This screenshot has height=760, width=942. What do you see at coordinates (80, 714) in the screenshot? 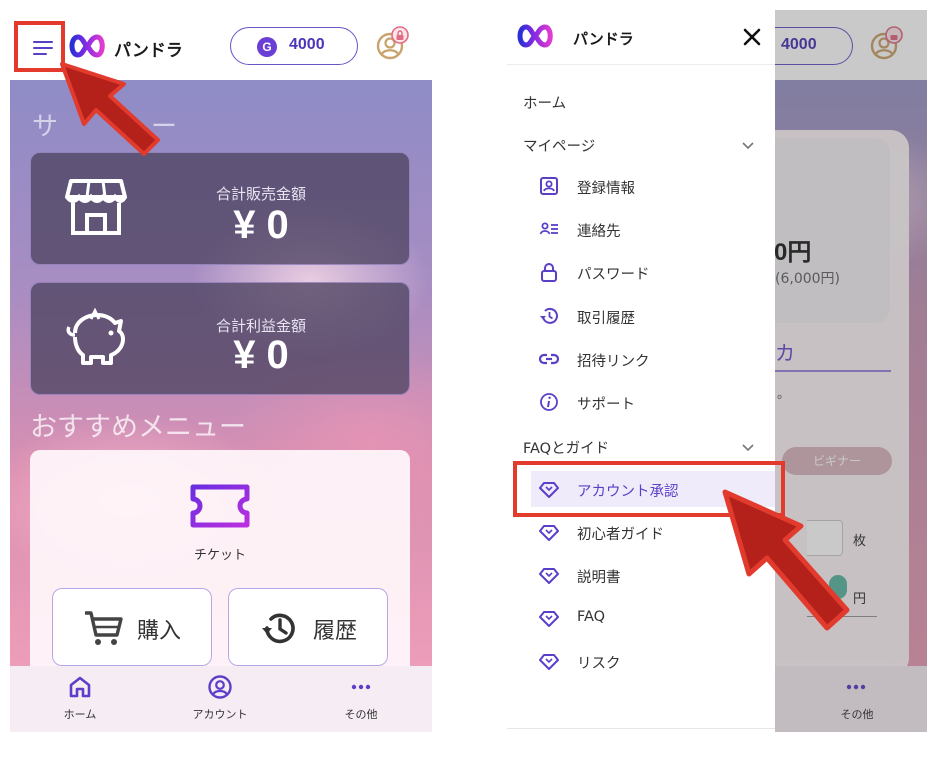
I see `nav-home-label: ホーム` at bounding box center [80, 714].